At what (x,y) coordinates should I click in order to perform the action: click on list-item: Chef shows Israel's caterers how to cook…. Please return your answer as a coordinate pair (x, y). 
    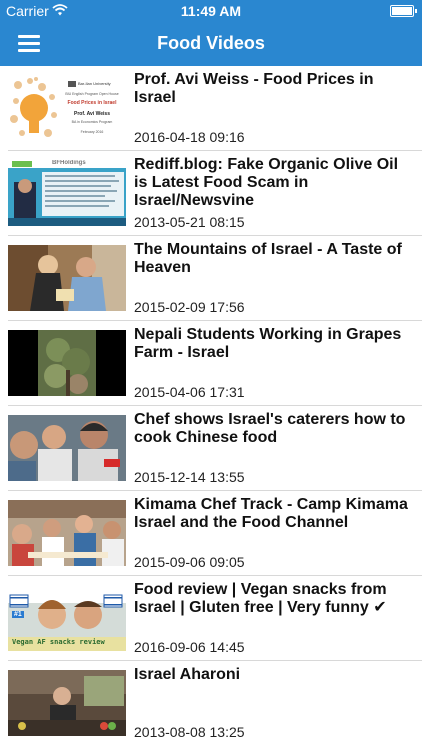
    Looking at the image, I should click on (211, 448).